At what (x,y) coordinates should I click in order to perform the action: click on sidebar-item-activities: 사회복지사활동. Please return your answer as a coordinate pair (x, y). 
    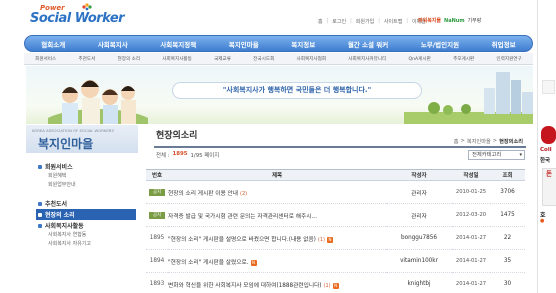
    Looking at the image, I should click on (87, 225).